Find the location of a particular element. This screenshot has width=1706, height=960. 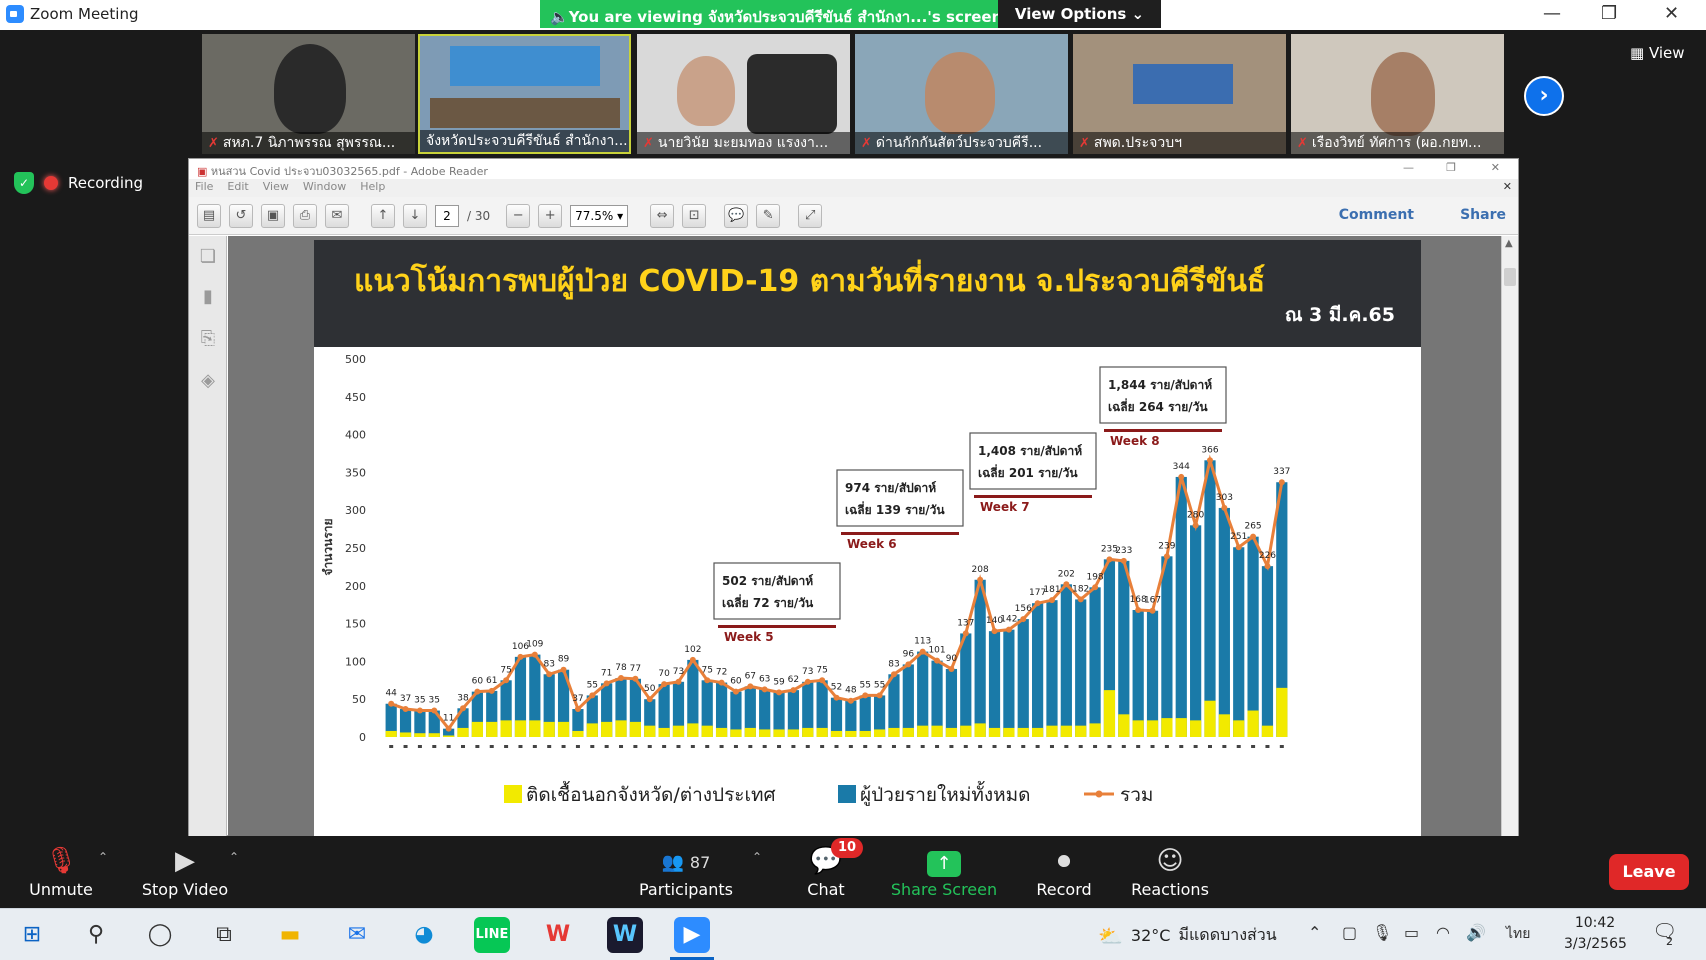

pages-icon: ❏ is located at coordinates (208, 256).